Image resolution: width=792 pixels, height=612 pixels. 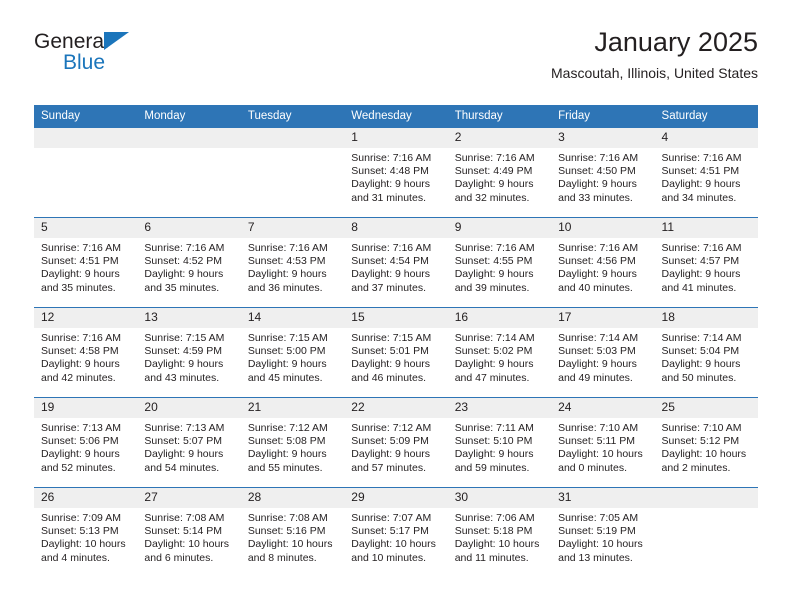 I want to click on day-number: 12, so click(x=86, y=318).